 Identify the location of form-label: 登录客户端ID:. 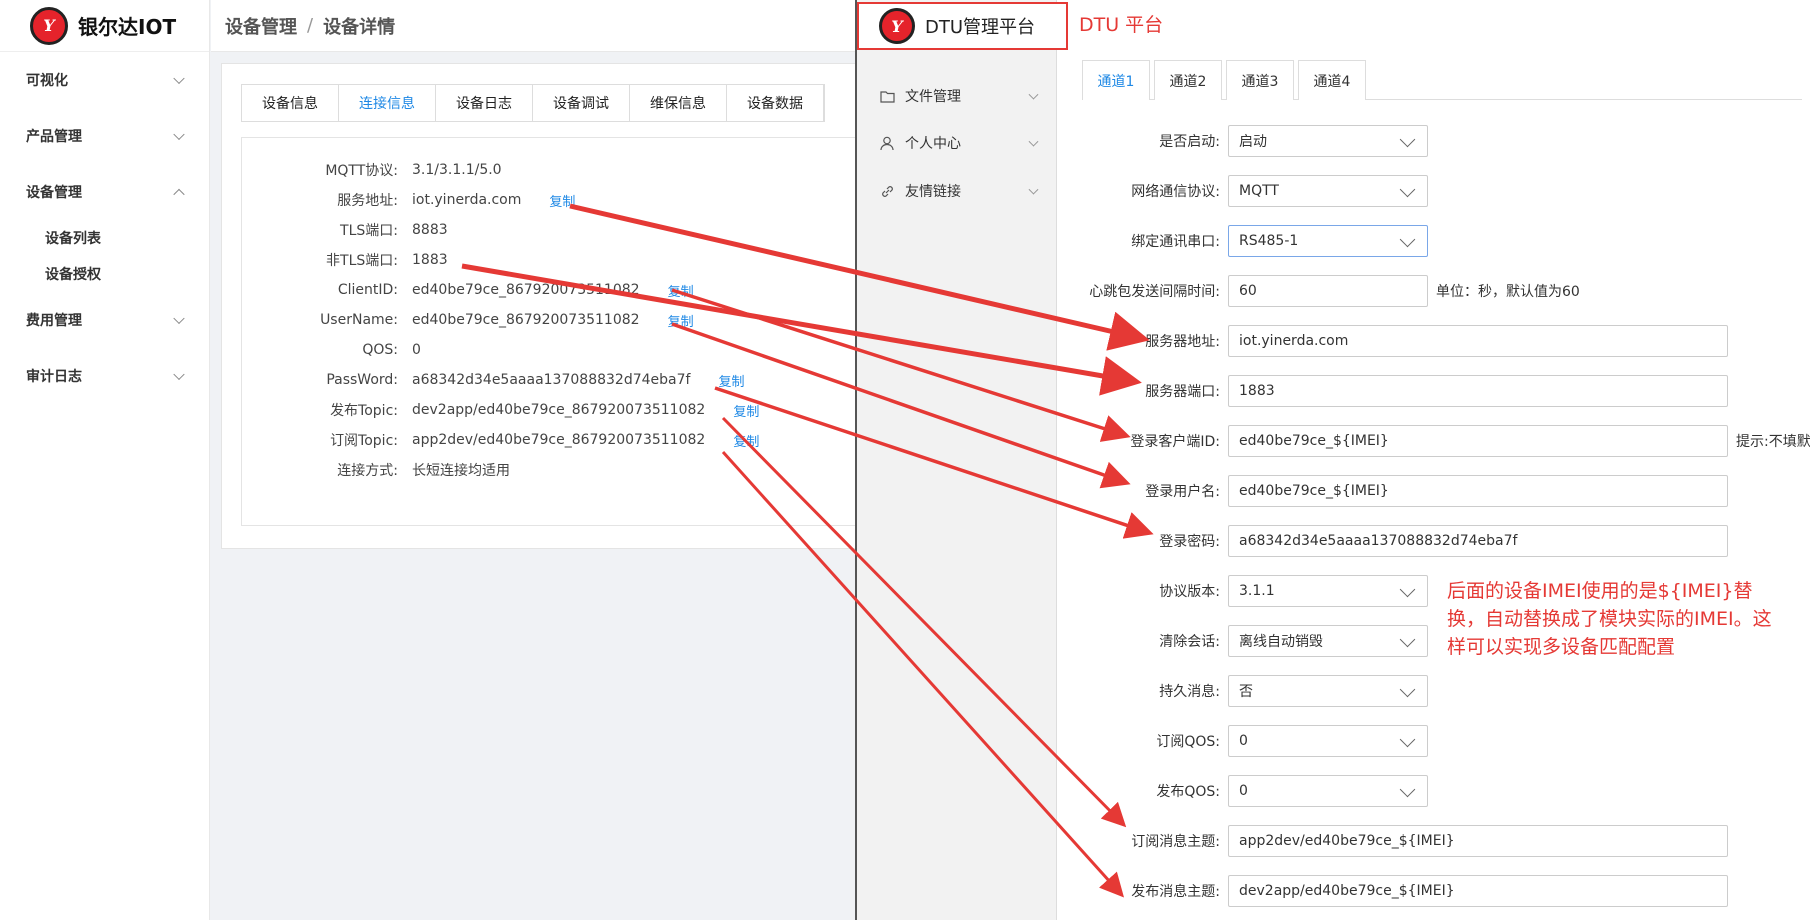
(1175, 442).